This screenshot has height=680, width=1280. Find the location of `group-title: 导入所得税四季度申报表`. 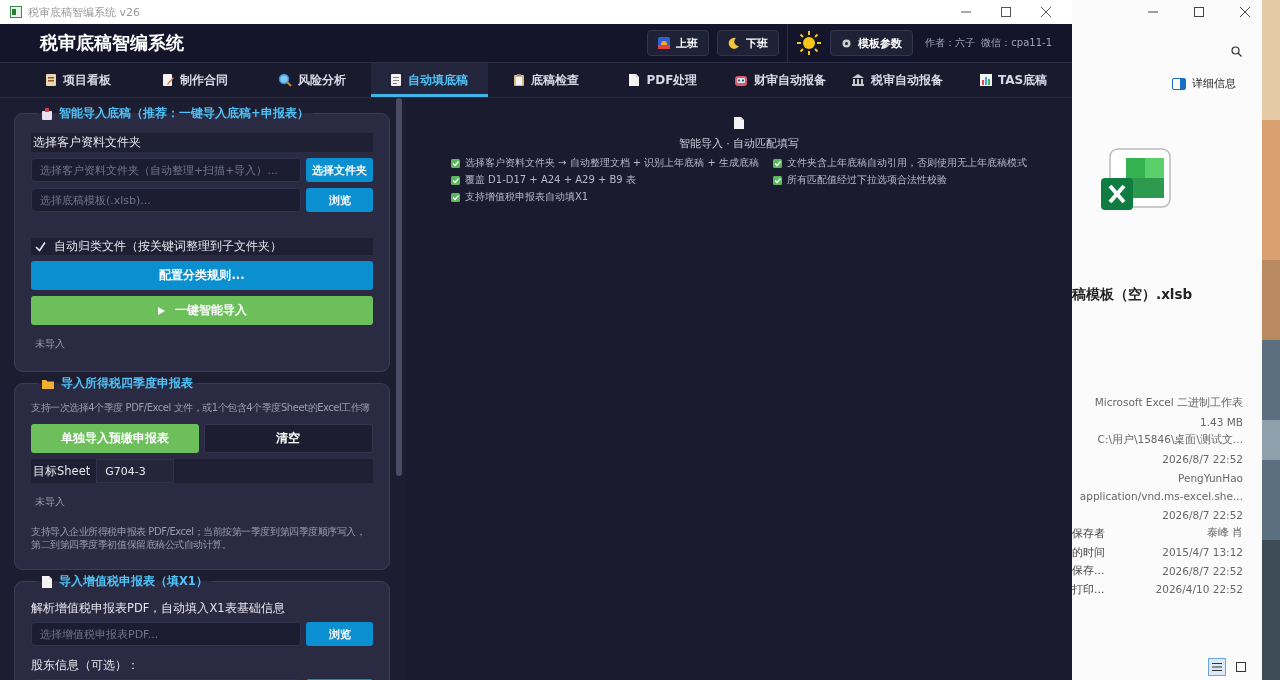

group-title: 导入所得税四季度申报表 is located at coordinates (117, 383).